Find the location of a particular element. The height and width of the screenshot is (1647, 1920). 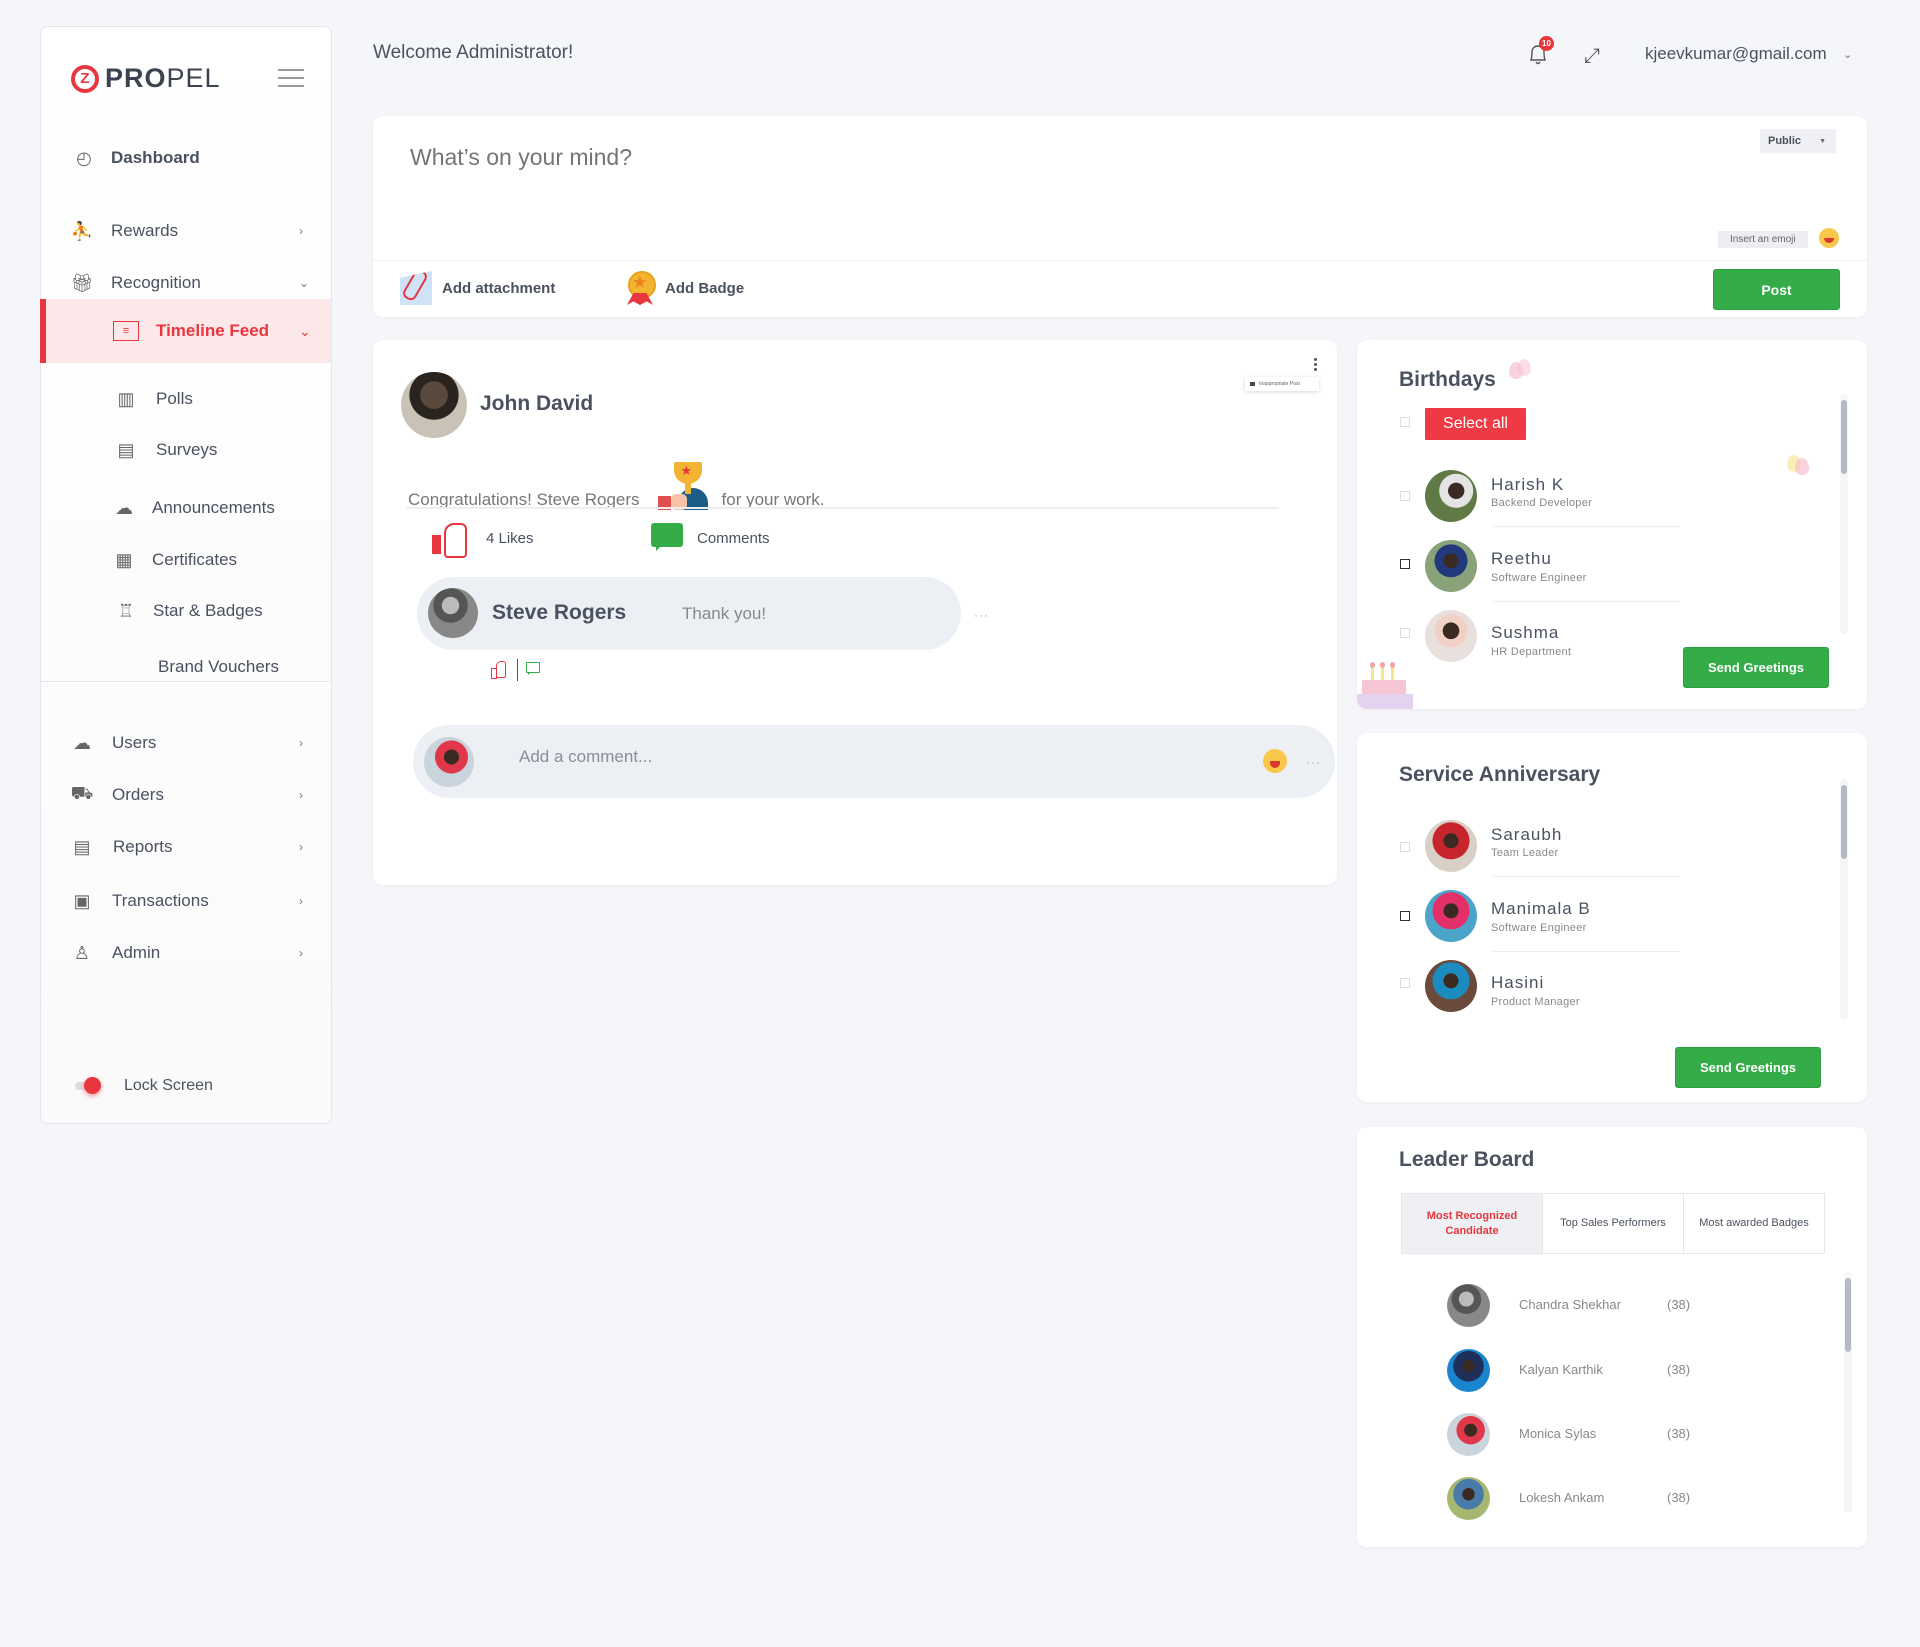

tab-most-recognized: Most Recognized Candidate is located at coordinates (1472, 1223).